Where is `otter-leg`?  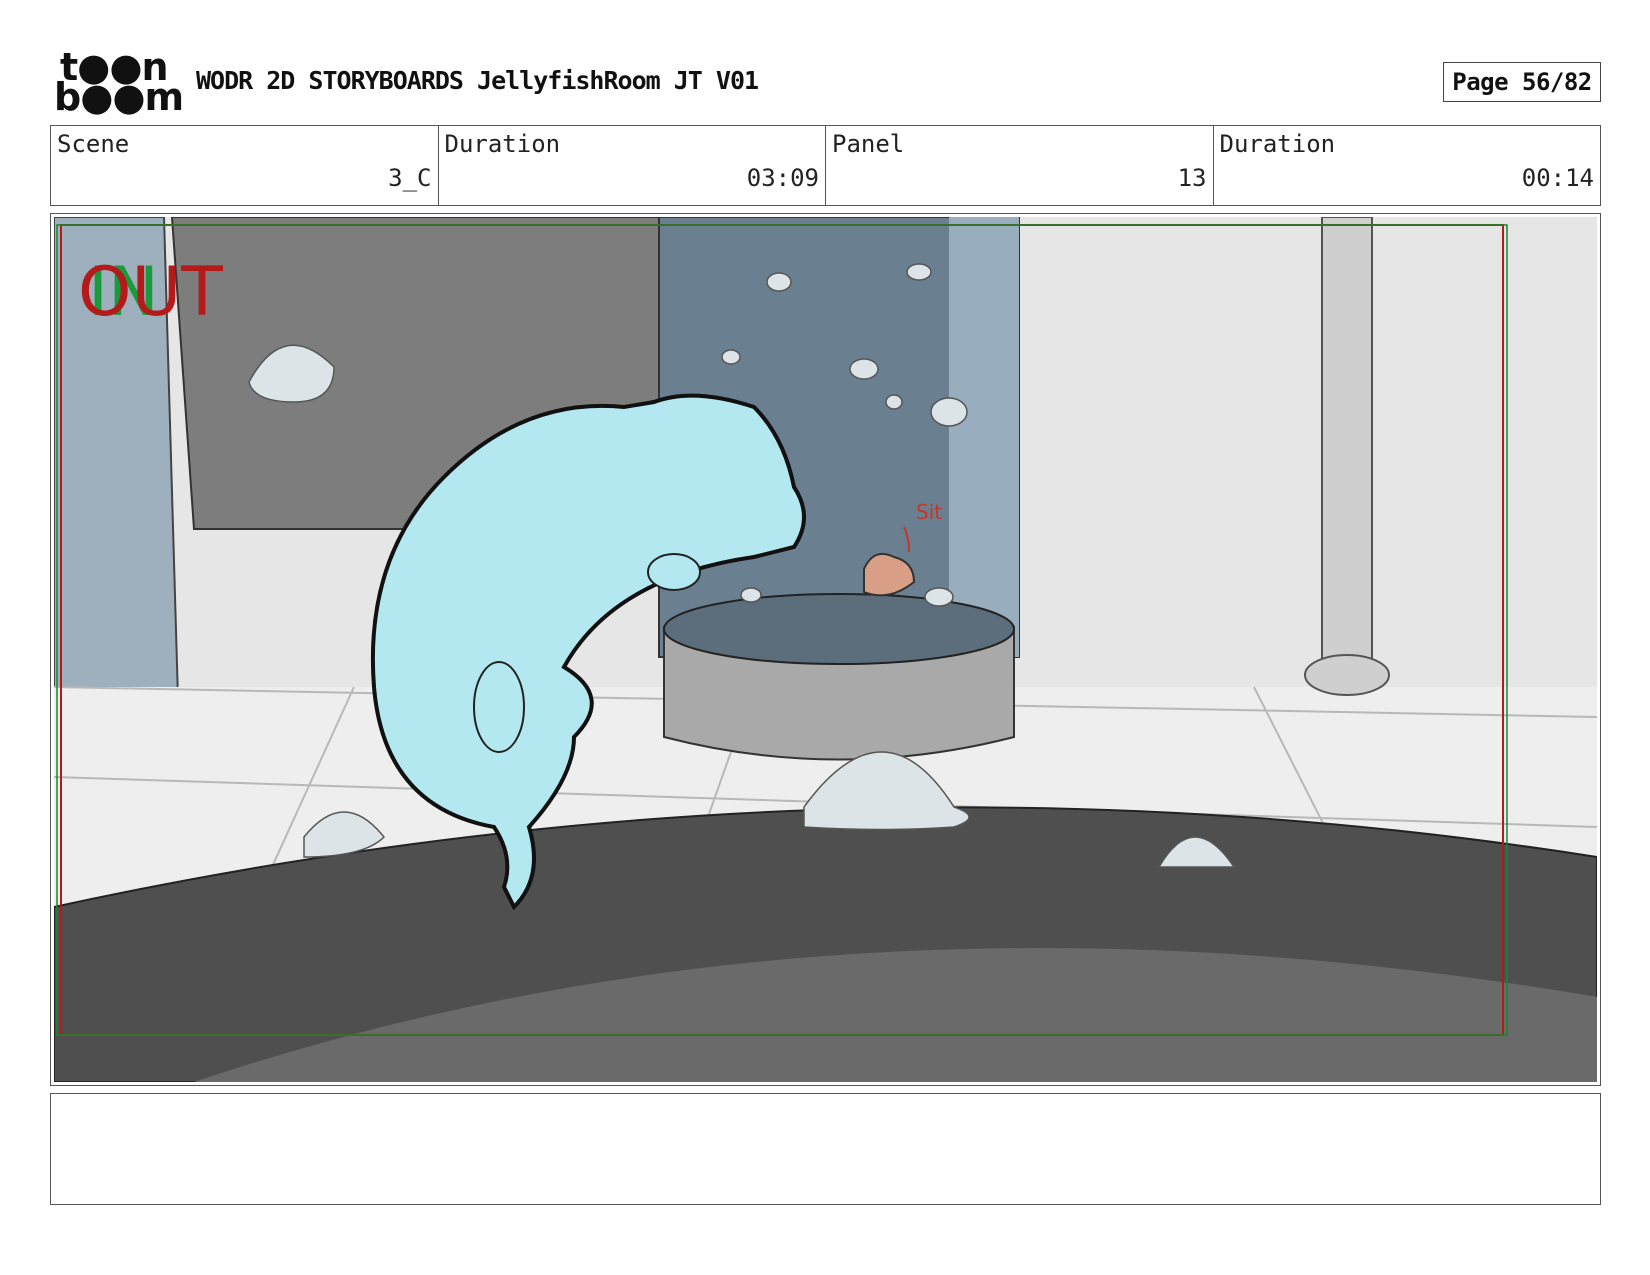
otter-leg is located at coordinates (499, 707).